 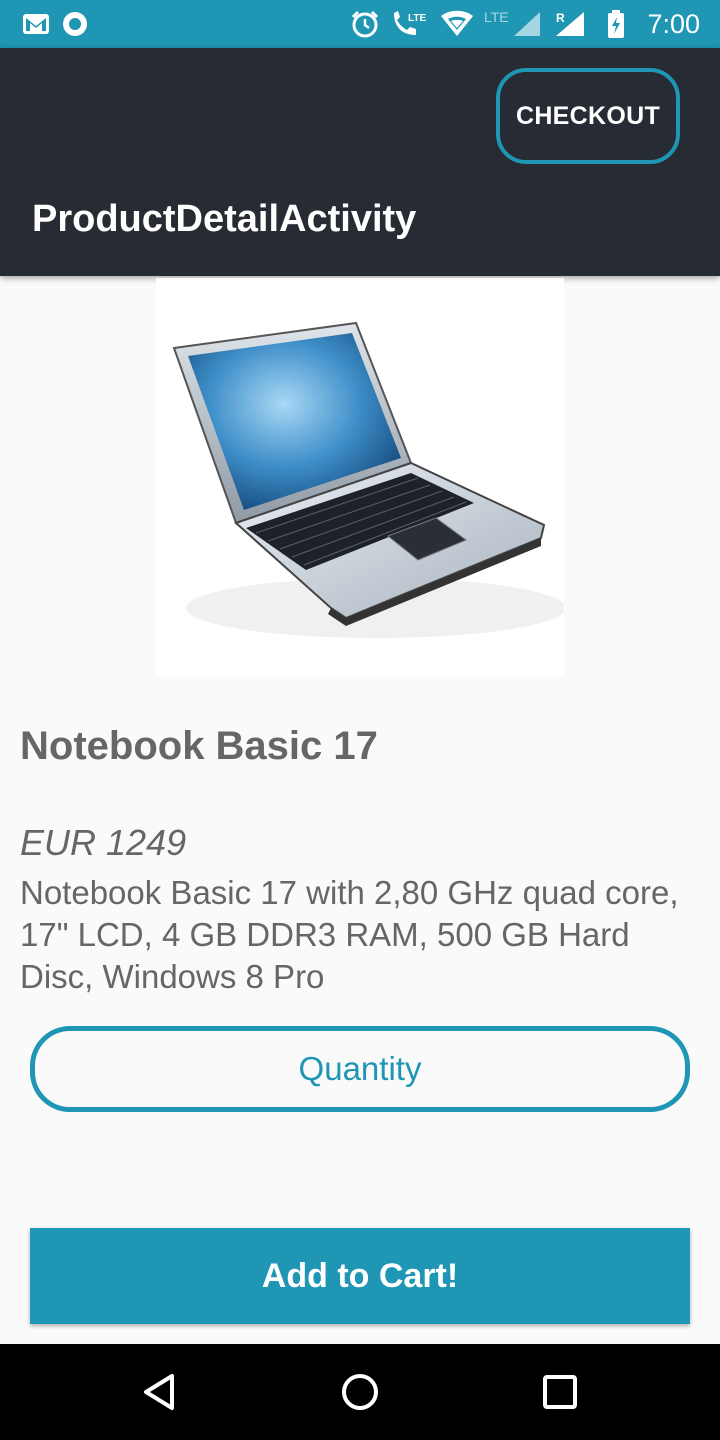 I want to click on lte-call-icon: LTE, so click(x=410, y=24).